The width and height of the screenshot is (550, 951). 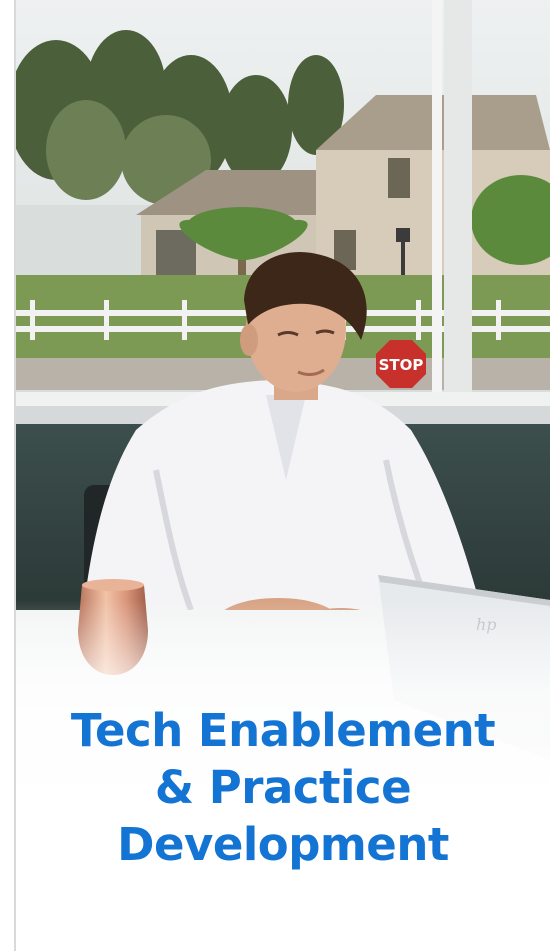 What do you see at coordinates (401, 365) in the screenshot?
I see `stop-sign-text: STOP` at bounding box center [401, 365].